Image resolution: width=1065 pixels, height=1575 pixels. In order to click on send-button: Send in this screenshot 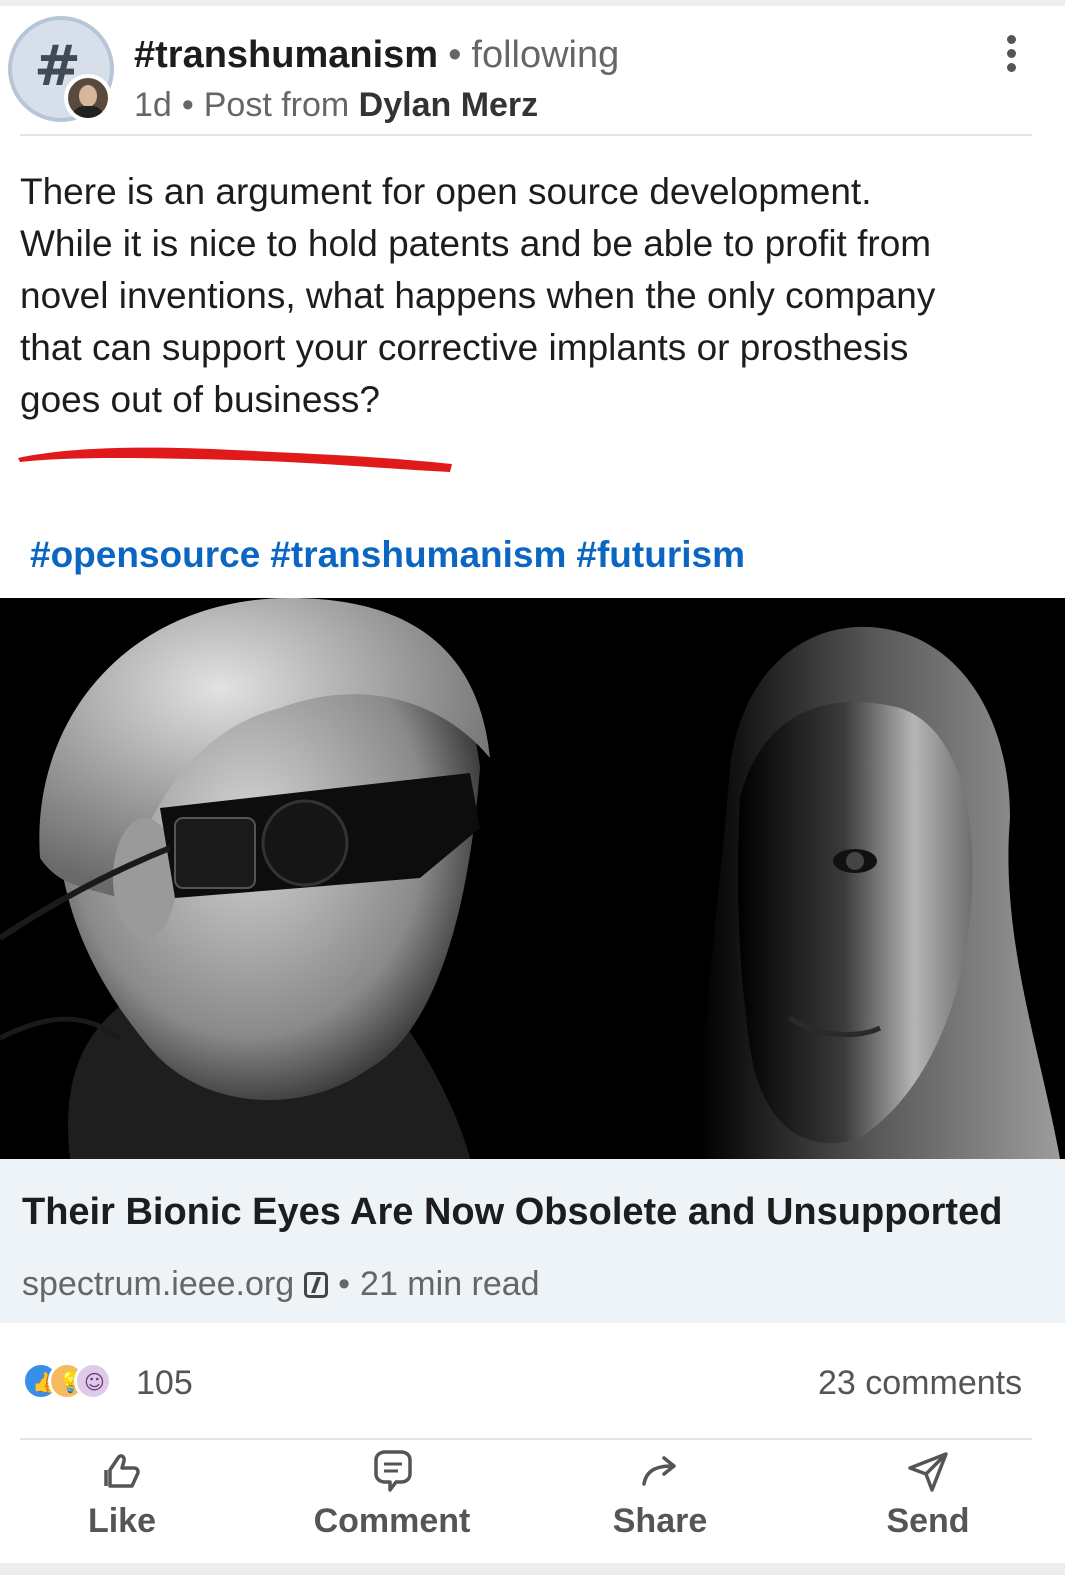, I will do `click(928, 1501)`.